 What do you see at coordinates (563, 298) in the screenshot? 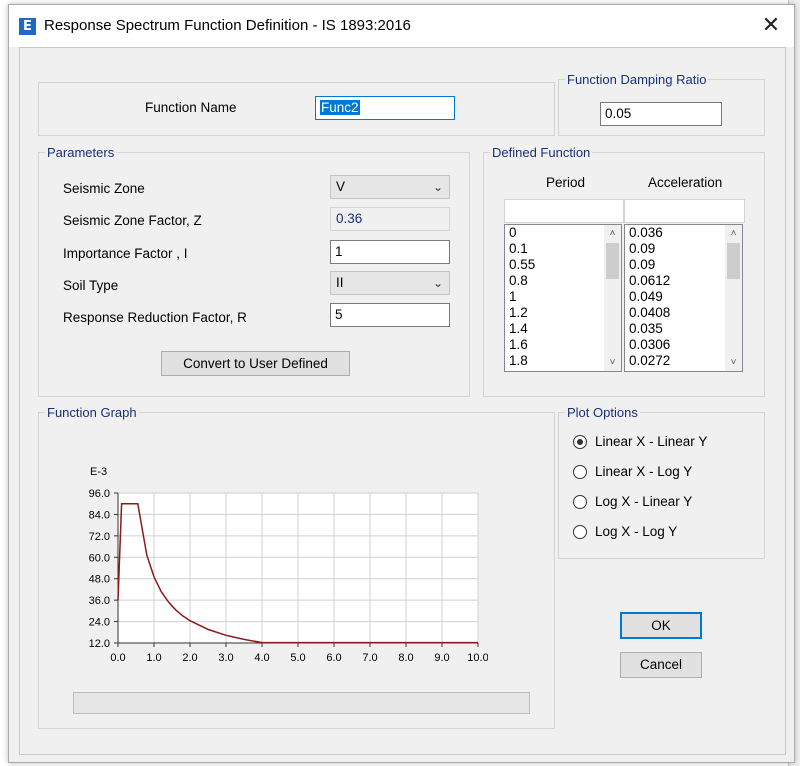
I see `period-list: 0 0.1 0.55 0.8 1 1.2 1.4 1.6 1.8 ˄ ˅` at bounding box center [563, 298].